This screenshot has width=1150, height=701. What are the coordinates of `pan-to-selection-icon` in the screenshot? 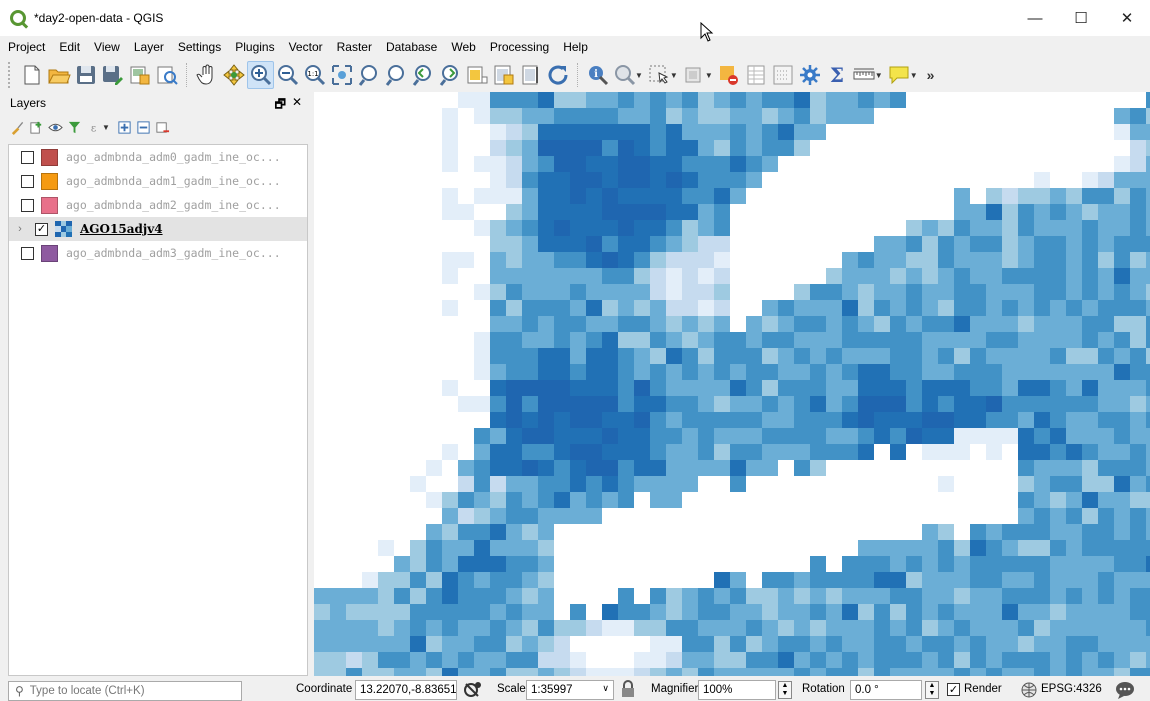 It's located at (233, 75).